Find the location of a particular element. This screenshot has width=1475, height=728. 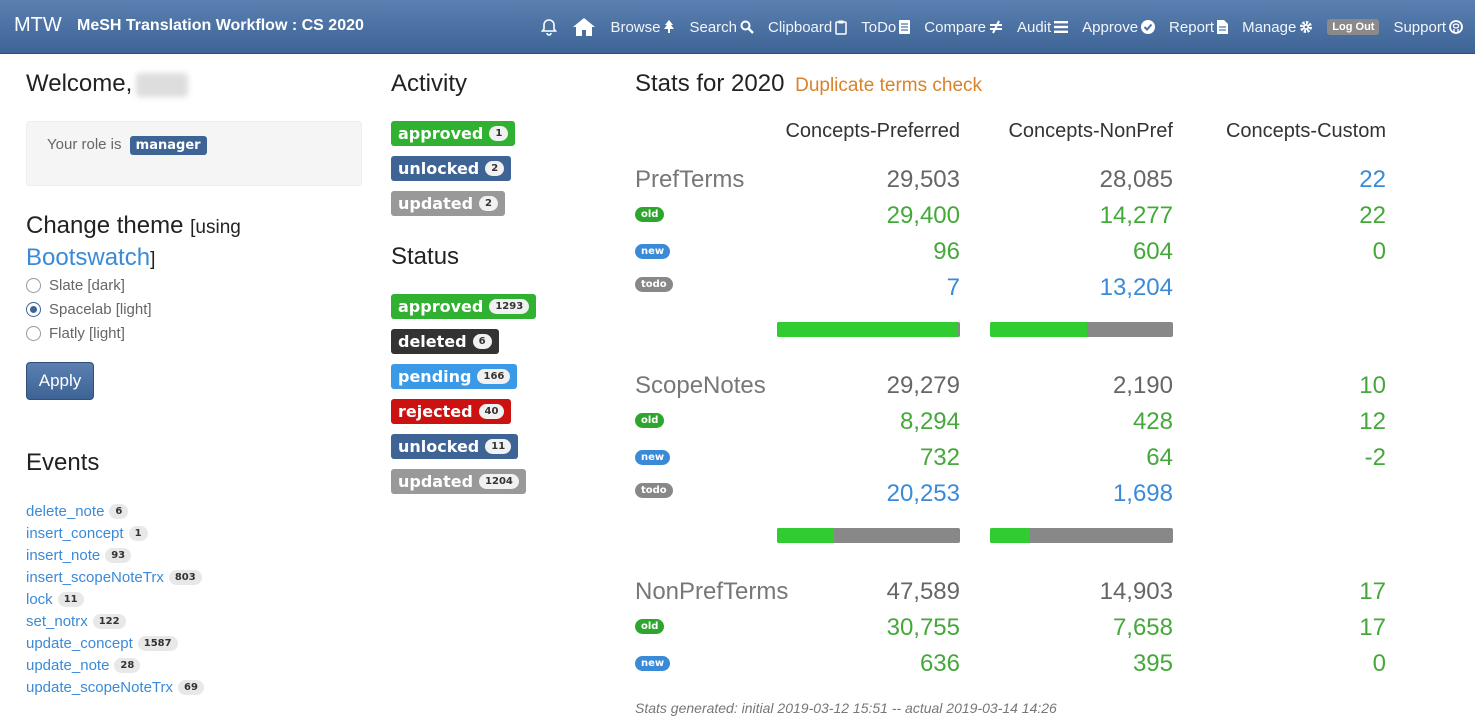

col-header-nonpref: Concepts-NonPref is located at coordinates (1090, 131).